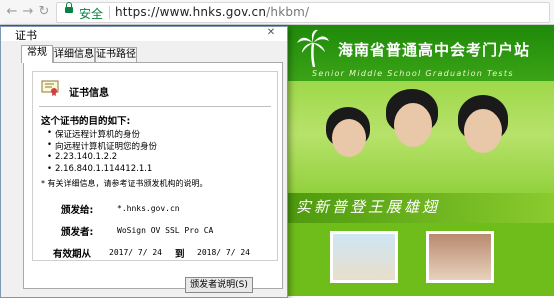  Describe the element at coordinates (434, 50) in the screenshot. I see `site-title: 海南省普通高中会考门户站` at that location.